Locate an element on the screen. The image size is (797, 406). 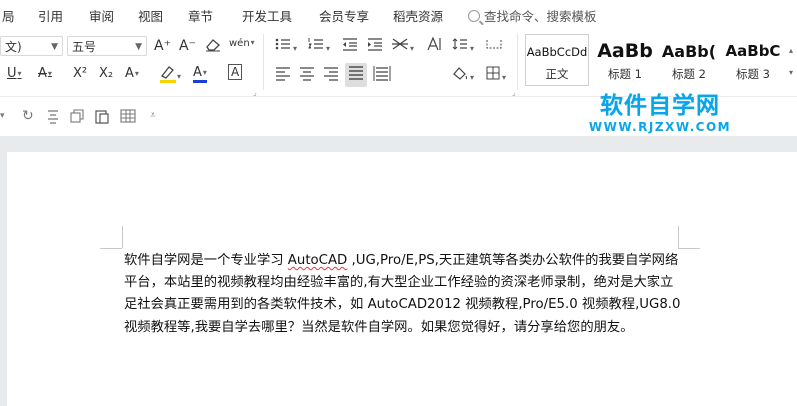
align-left-icon is located at coordinates (283, 74).